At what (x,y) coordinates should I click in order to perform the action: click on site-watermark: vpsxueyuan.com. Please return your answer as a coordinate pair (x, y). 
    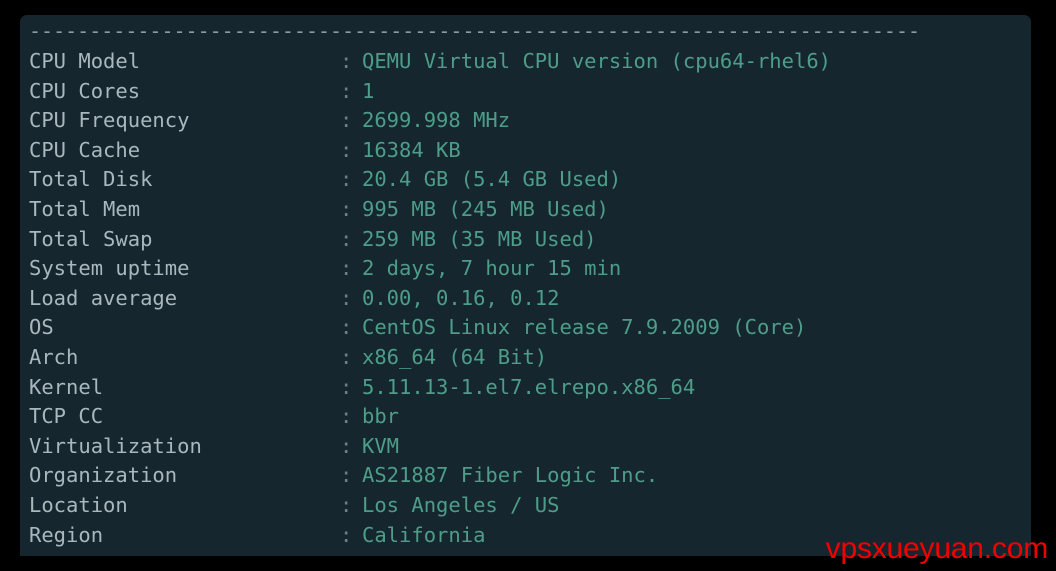
    Looking at the image, I should click on (937, 548).